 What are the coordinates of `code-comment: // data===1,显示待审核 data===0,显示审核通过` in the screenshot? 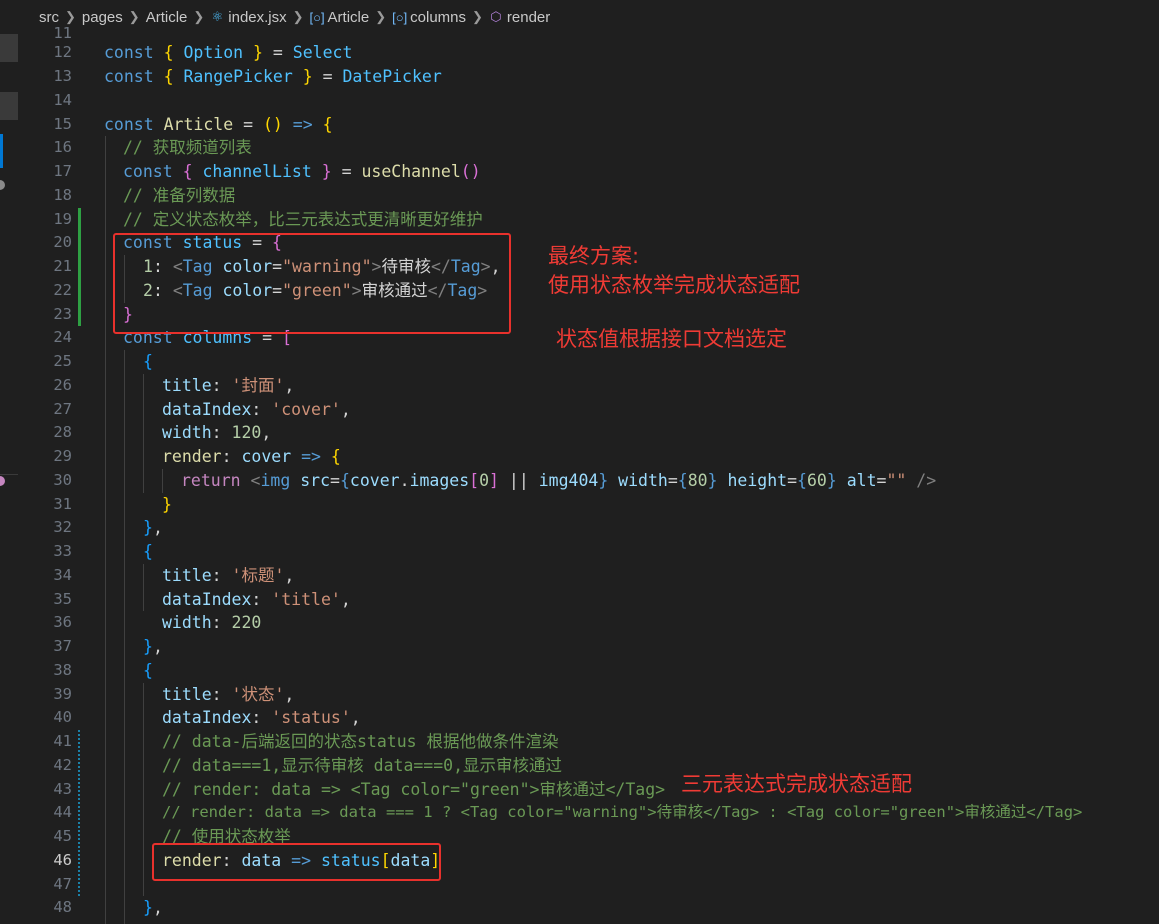 It's located at (362, 766).